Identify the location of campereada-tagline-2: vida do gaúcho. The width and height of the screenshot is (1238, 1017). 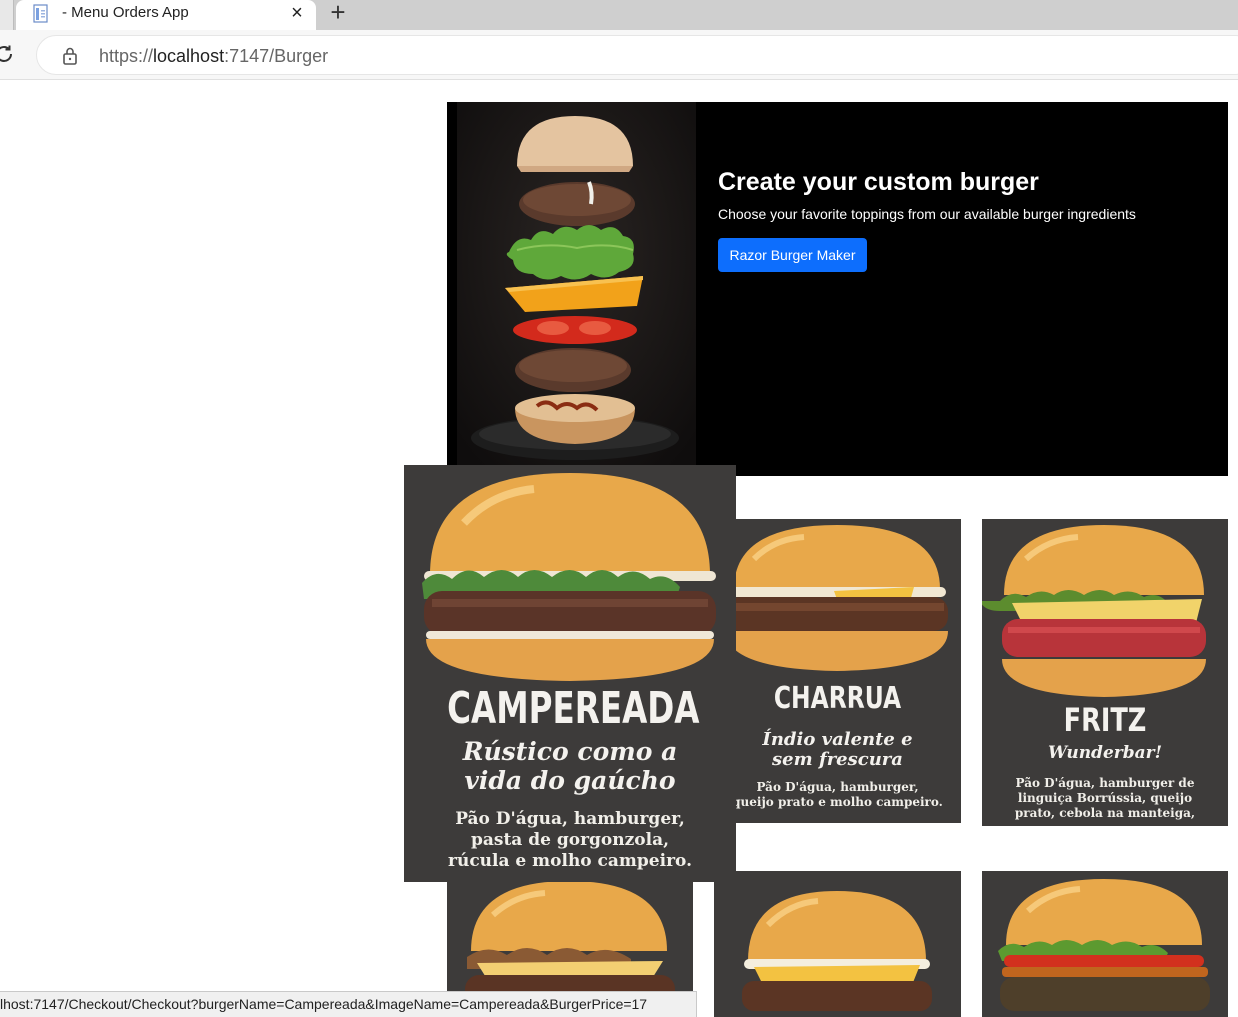
(570, 780).